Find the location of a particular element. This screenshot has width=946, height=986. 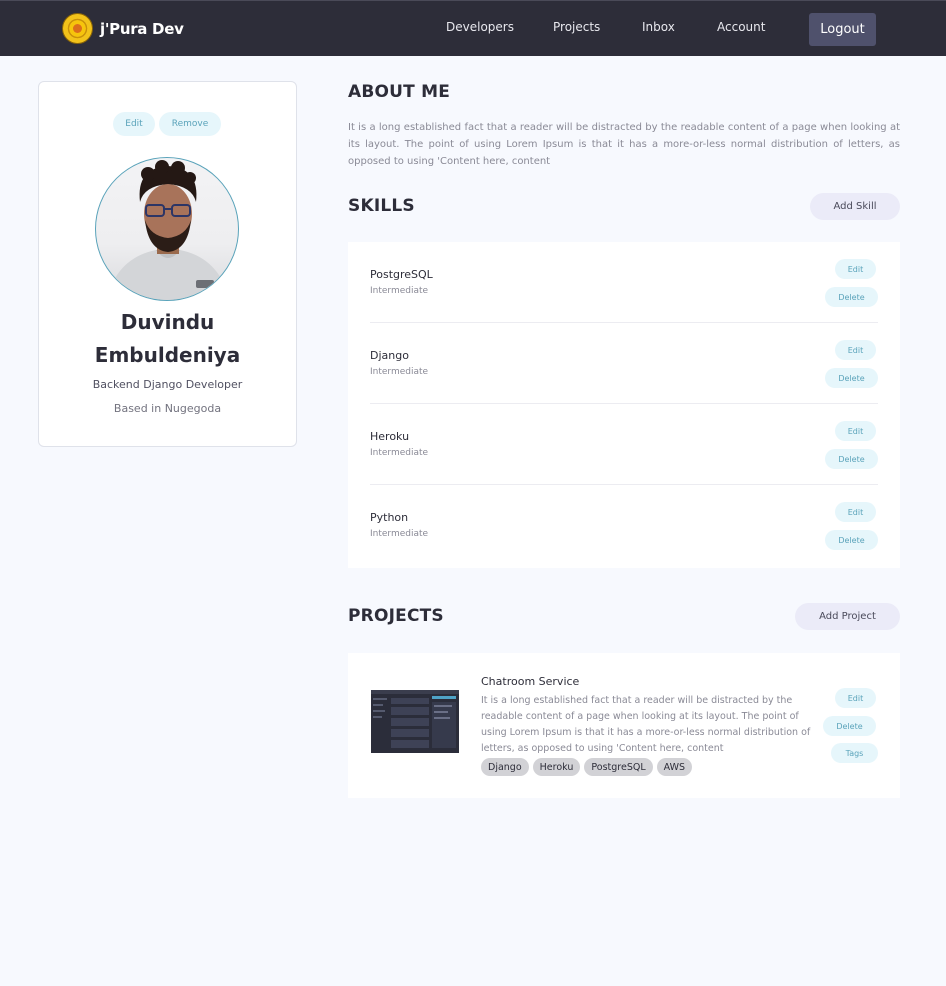

avatar is located at coordinates (167, 229).